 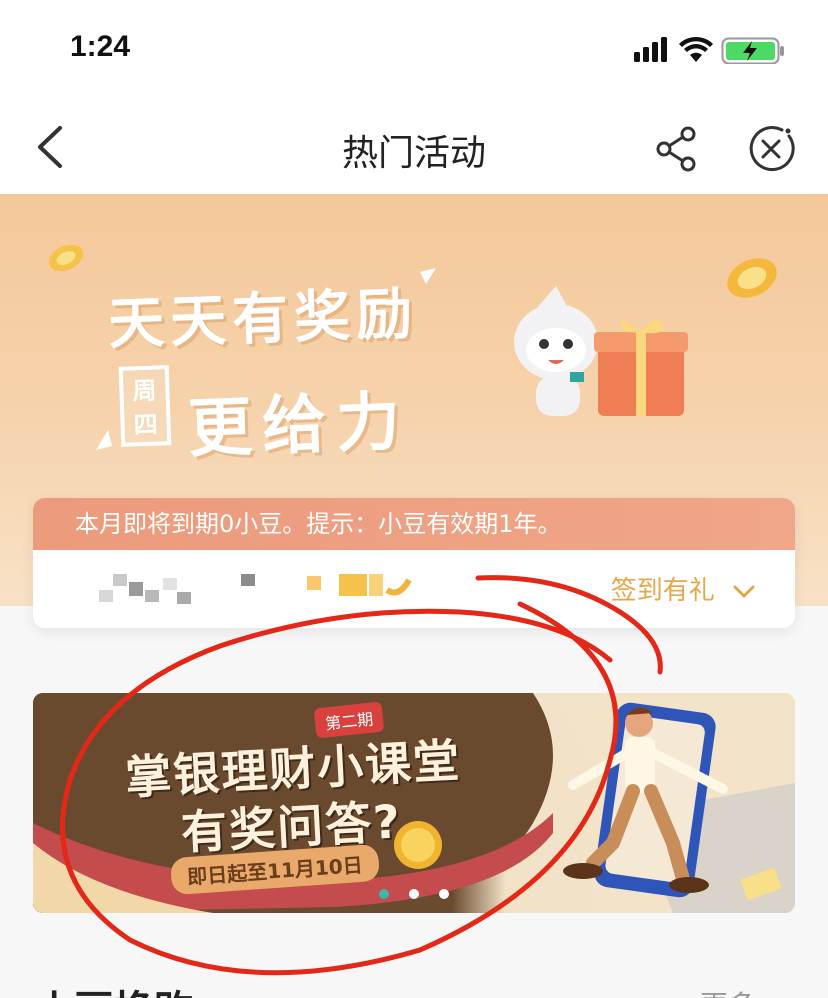 What do you see at coordinates (752, 50) in the screenshot?
I see `battery-icon` at bounding box center [752, 50].